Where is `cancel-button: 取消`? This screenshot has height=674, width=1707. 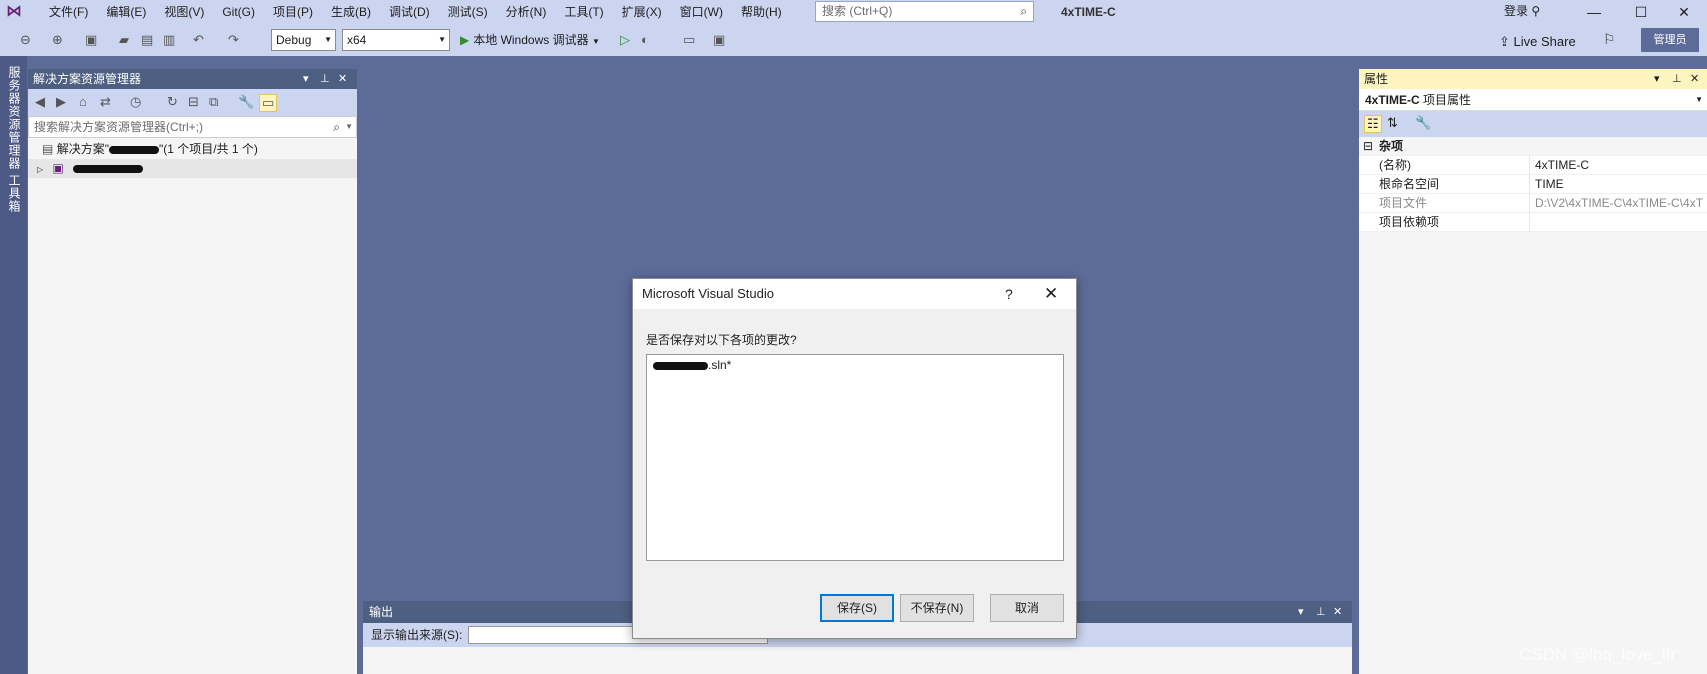 cancel-button: 取消 is located at coordinates (1027, 608).